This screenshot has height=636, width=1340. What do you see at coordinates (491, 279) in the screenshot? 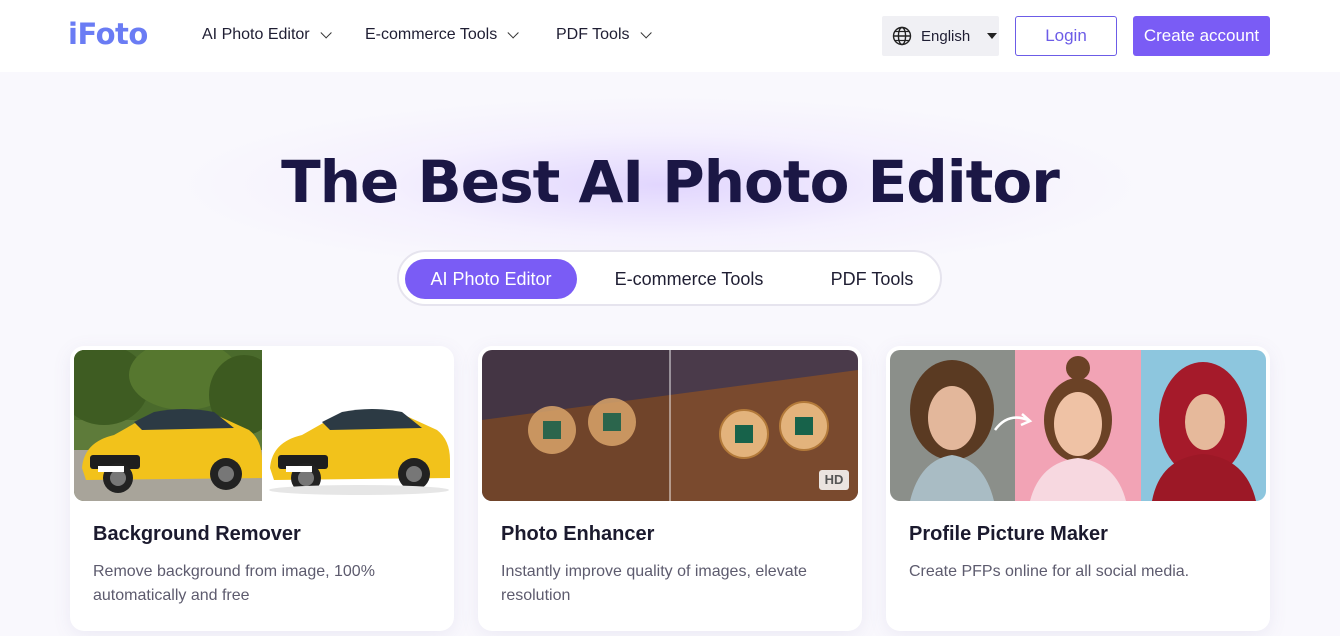
I see `tab-ai-photo-editor: AI Photo Editor` at bounding box center [491, 279].